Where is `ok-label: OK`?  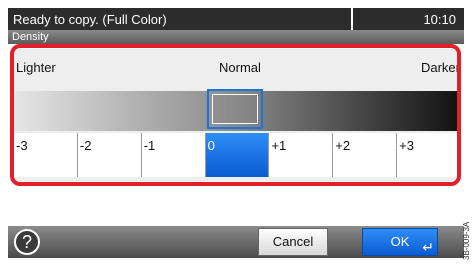
ok-label: OK is located at coordinates (400, 241).